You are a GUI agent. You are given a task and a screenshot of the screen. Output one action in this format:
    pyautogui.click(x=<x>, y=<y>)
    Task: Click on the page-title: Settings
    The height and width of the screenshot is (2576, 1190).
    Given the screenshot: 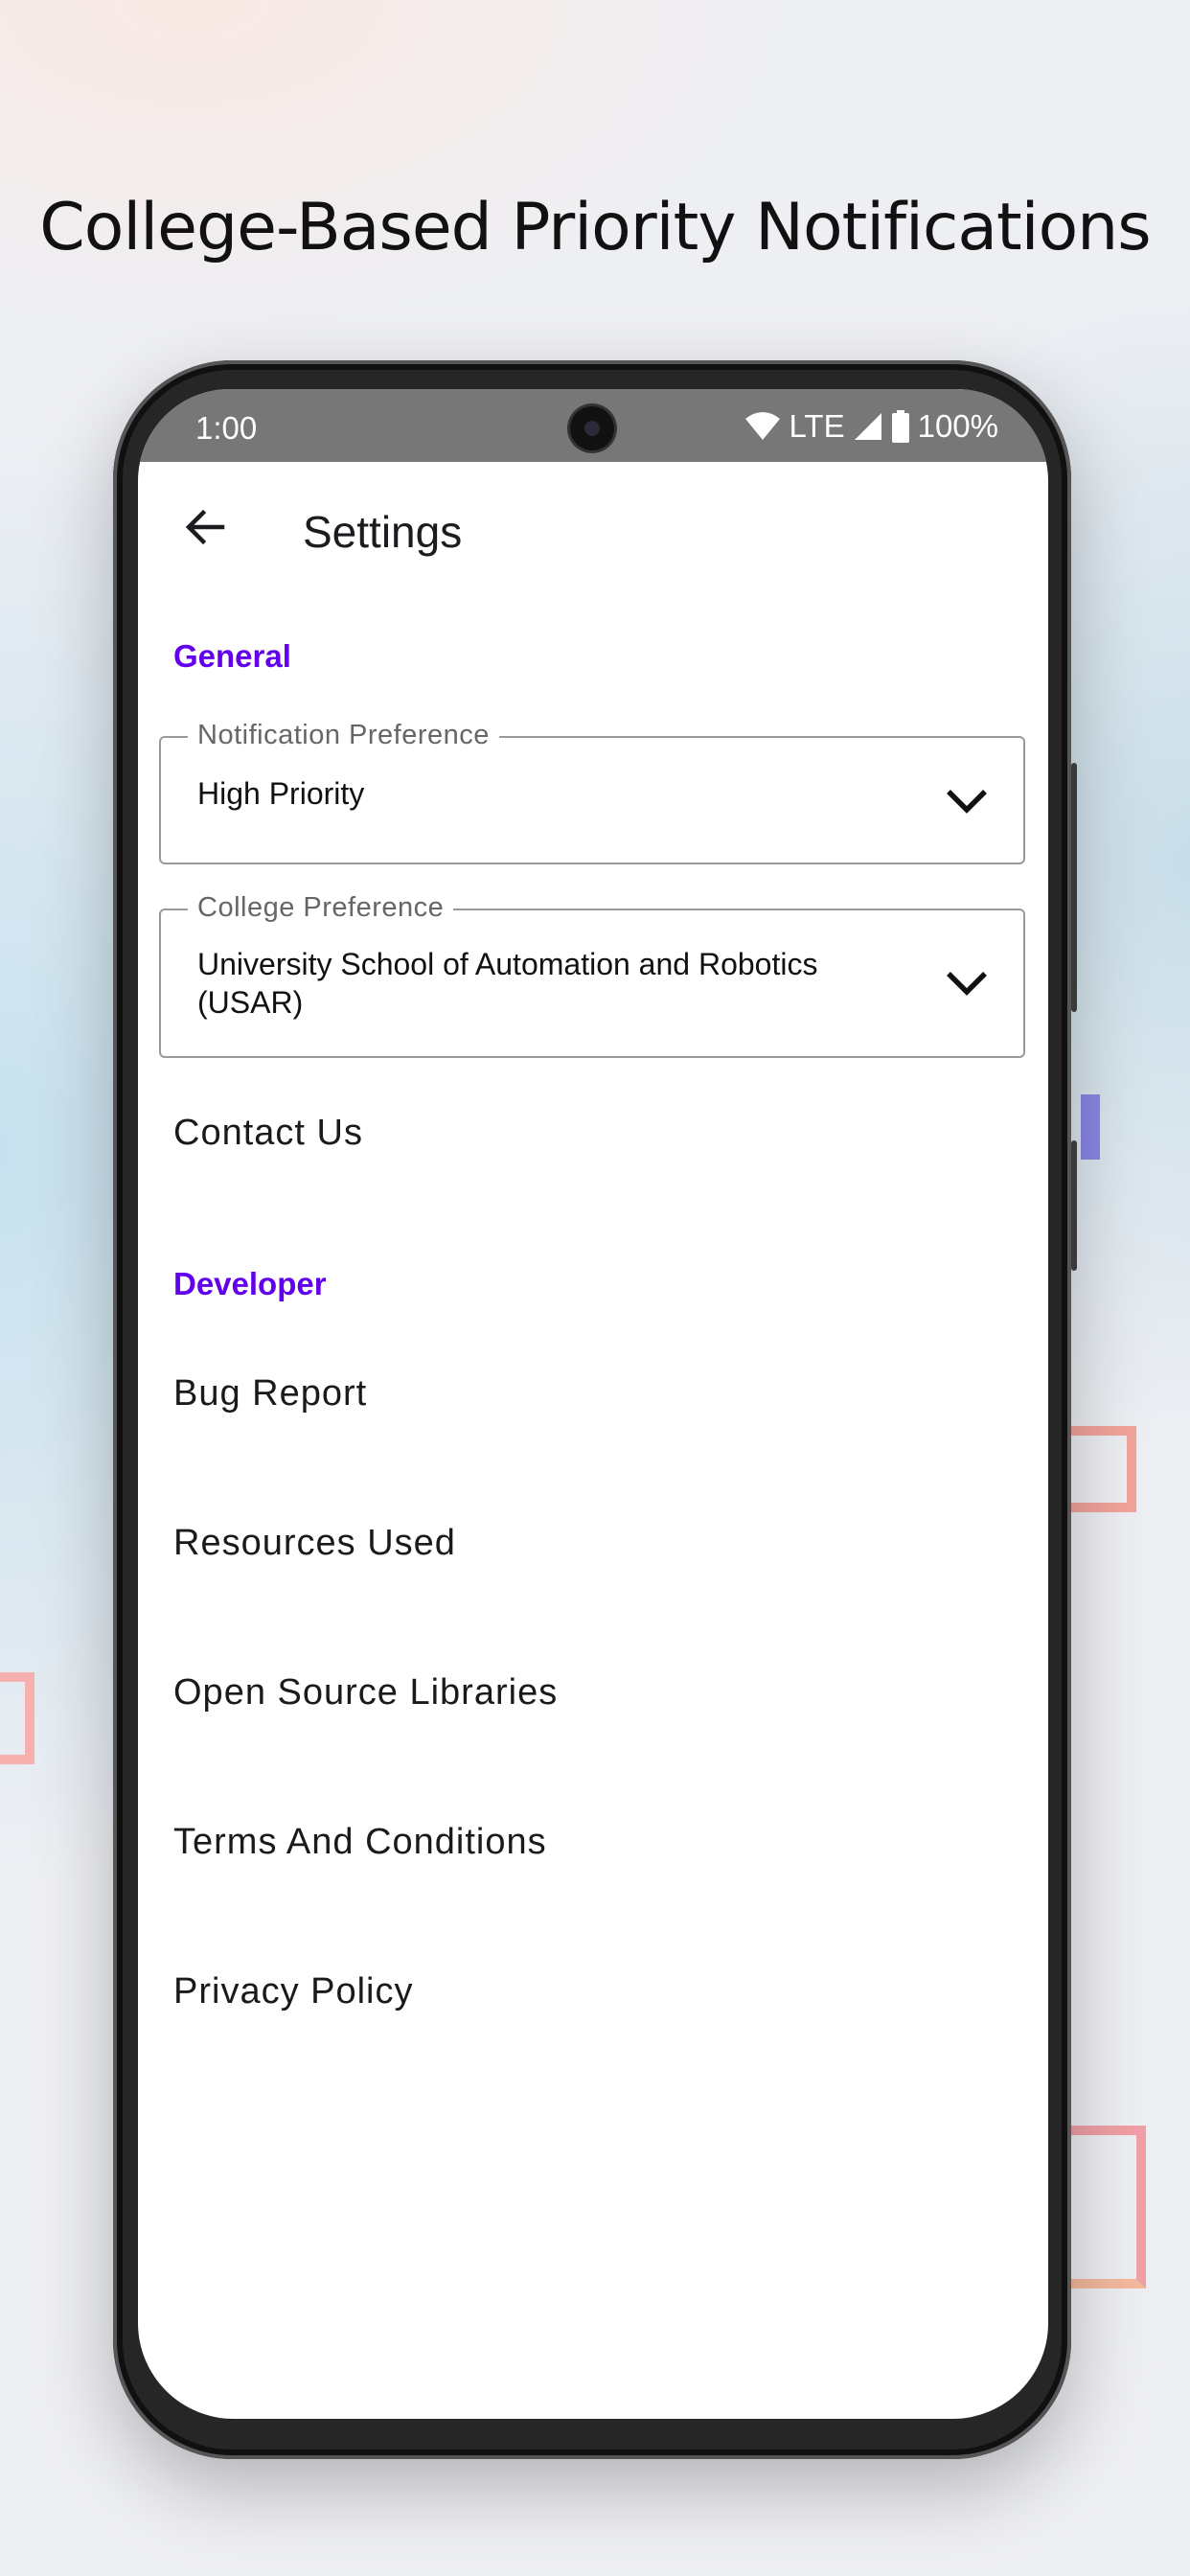 What is the action you would take?
    pyautogui.click(x=383, y=532)
    